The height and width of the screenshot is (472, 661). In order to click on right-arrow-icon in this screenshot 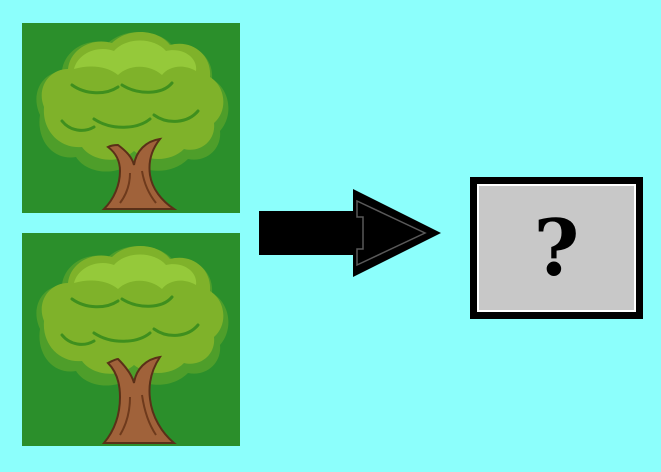, I will do `click(350, 233)`.